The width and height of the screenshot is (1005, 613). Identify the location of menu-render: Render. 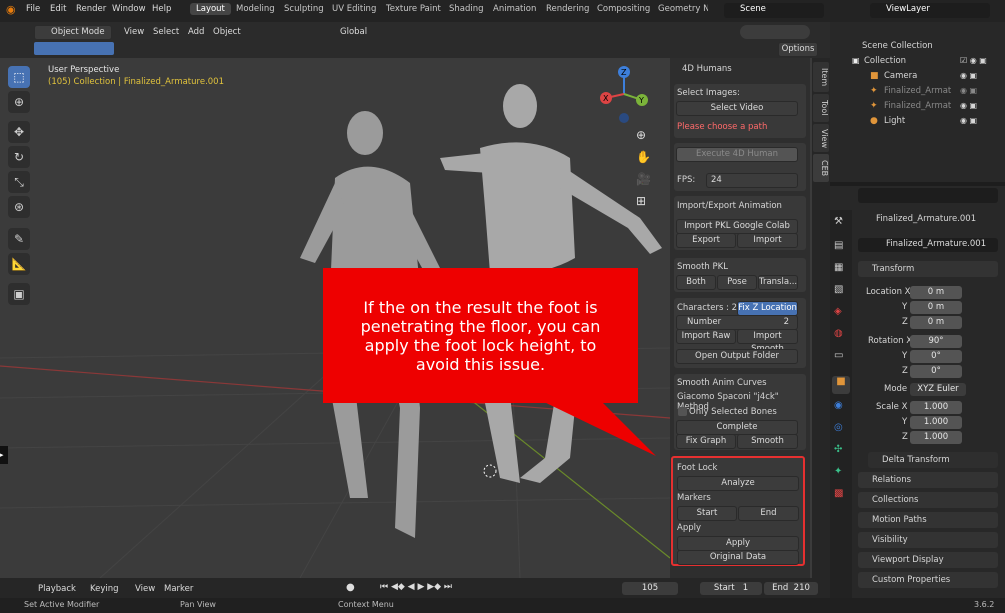
(91, 9).